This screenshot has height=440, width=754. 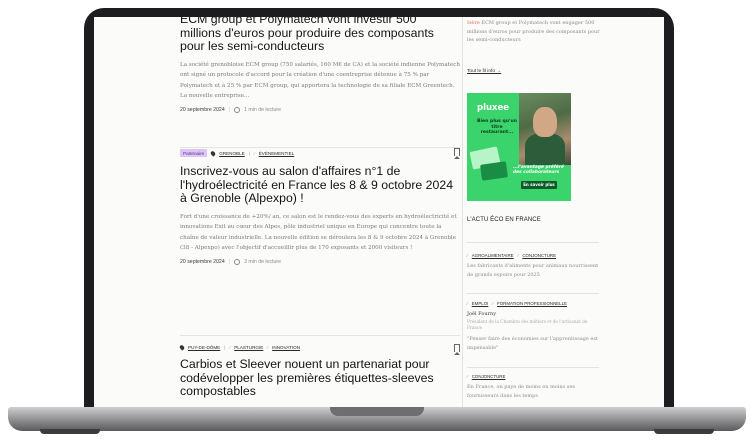 I want to click on sidebar-item-tags: ⁄ AGROALIMENTAIRE ⁄ CONJONCTURE, so click(x=512, y=255).